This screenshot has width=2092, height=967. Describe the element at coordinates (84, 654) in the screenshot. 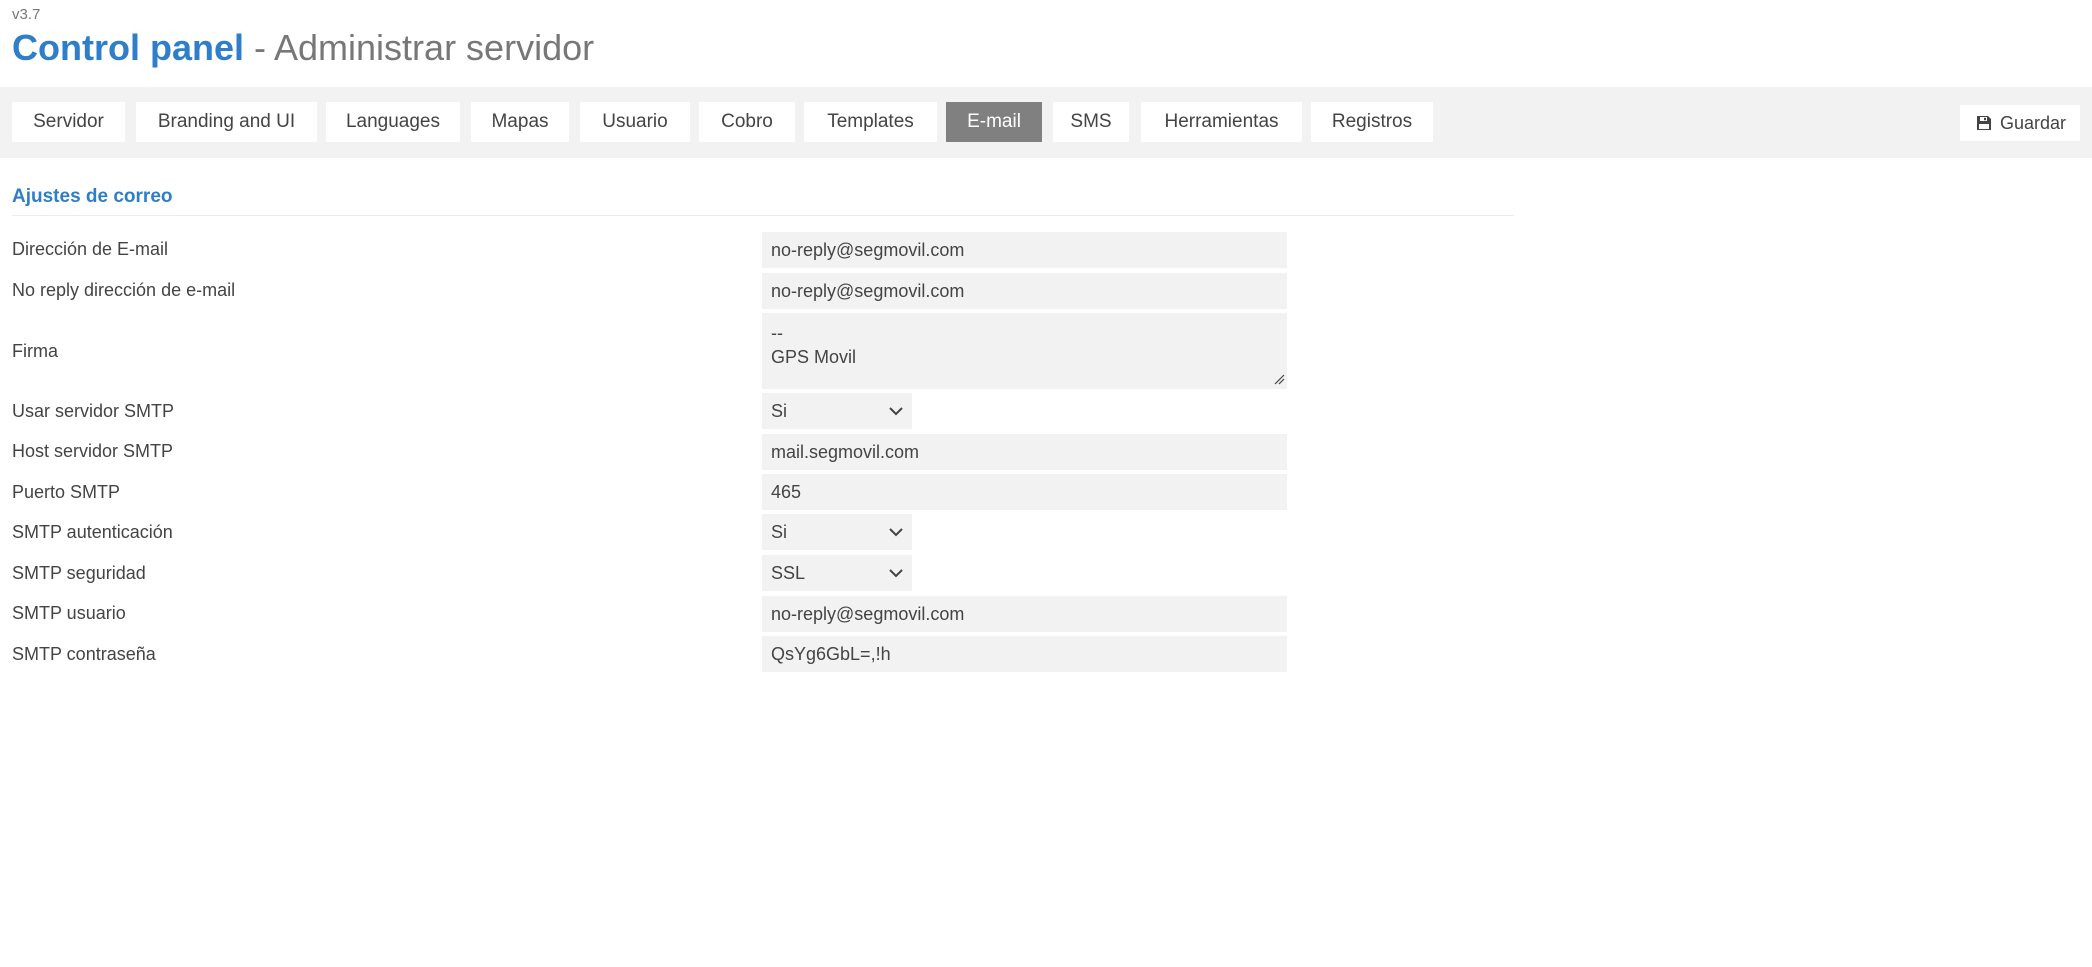

I see `smtp-password-label: SMTP contraseña` at that location.